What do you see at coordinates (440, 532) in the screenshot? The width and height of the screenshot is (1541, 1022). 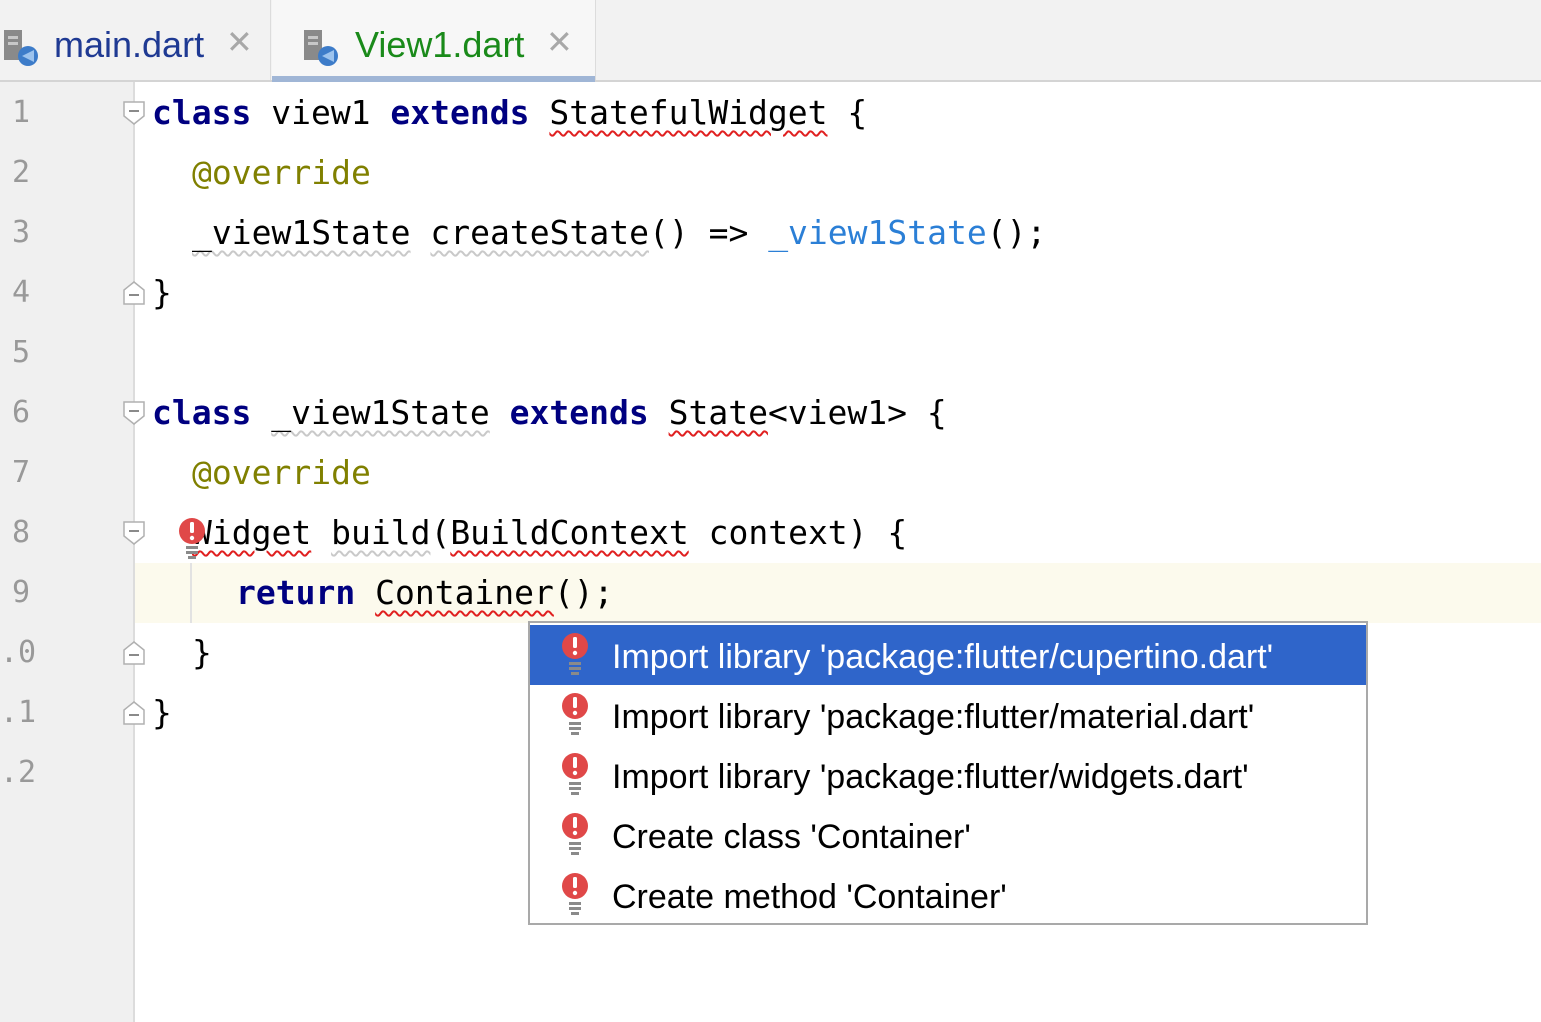 I see `code-text: (` at bounding box center [440, 532].